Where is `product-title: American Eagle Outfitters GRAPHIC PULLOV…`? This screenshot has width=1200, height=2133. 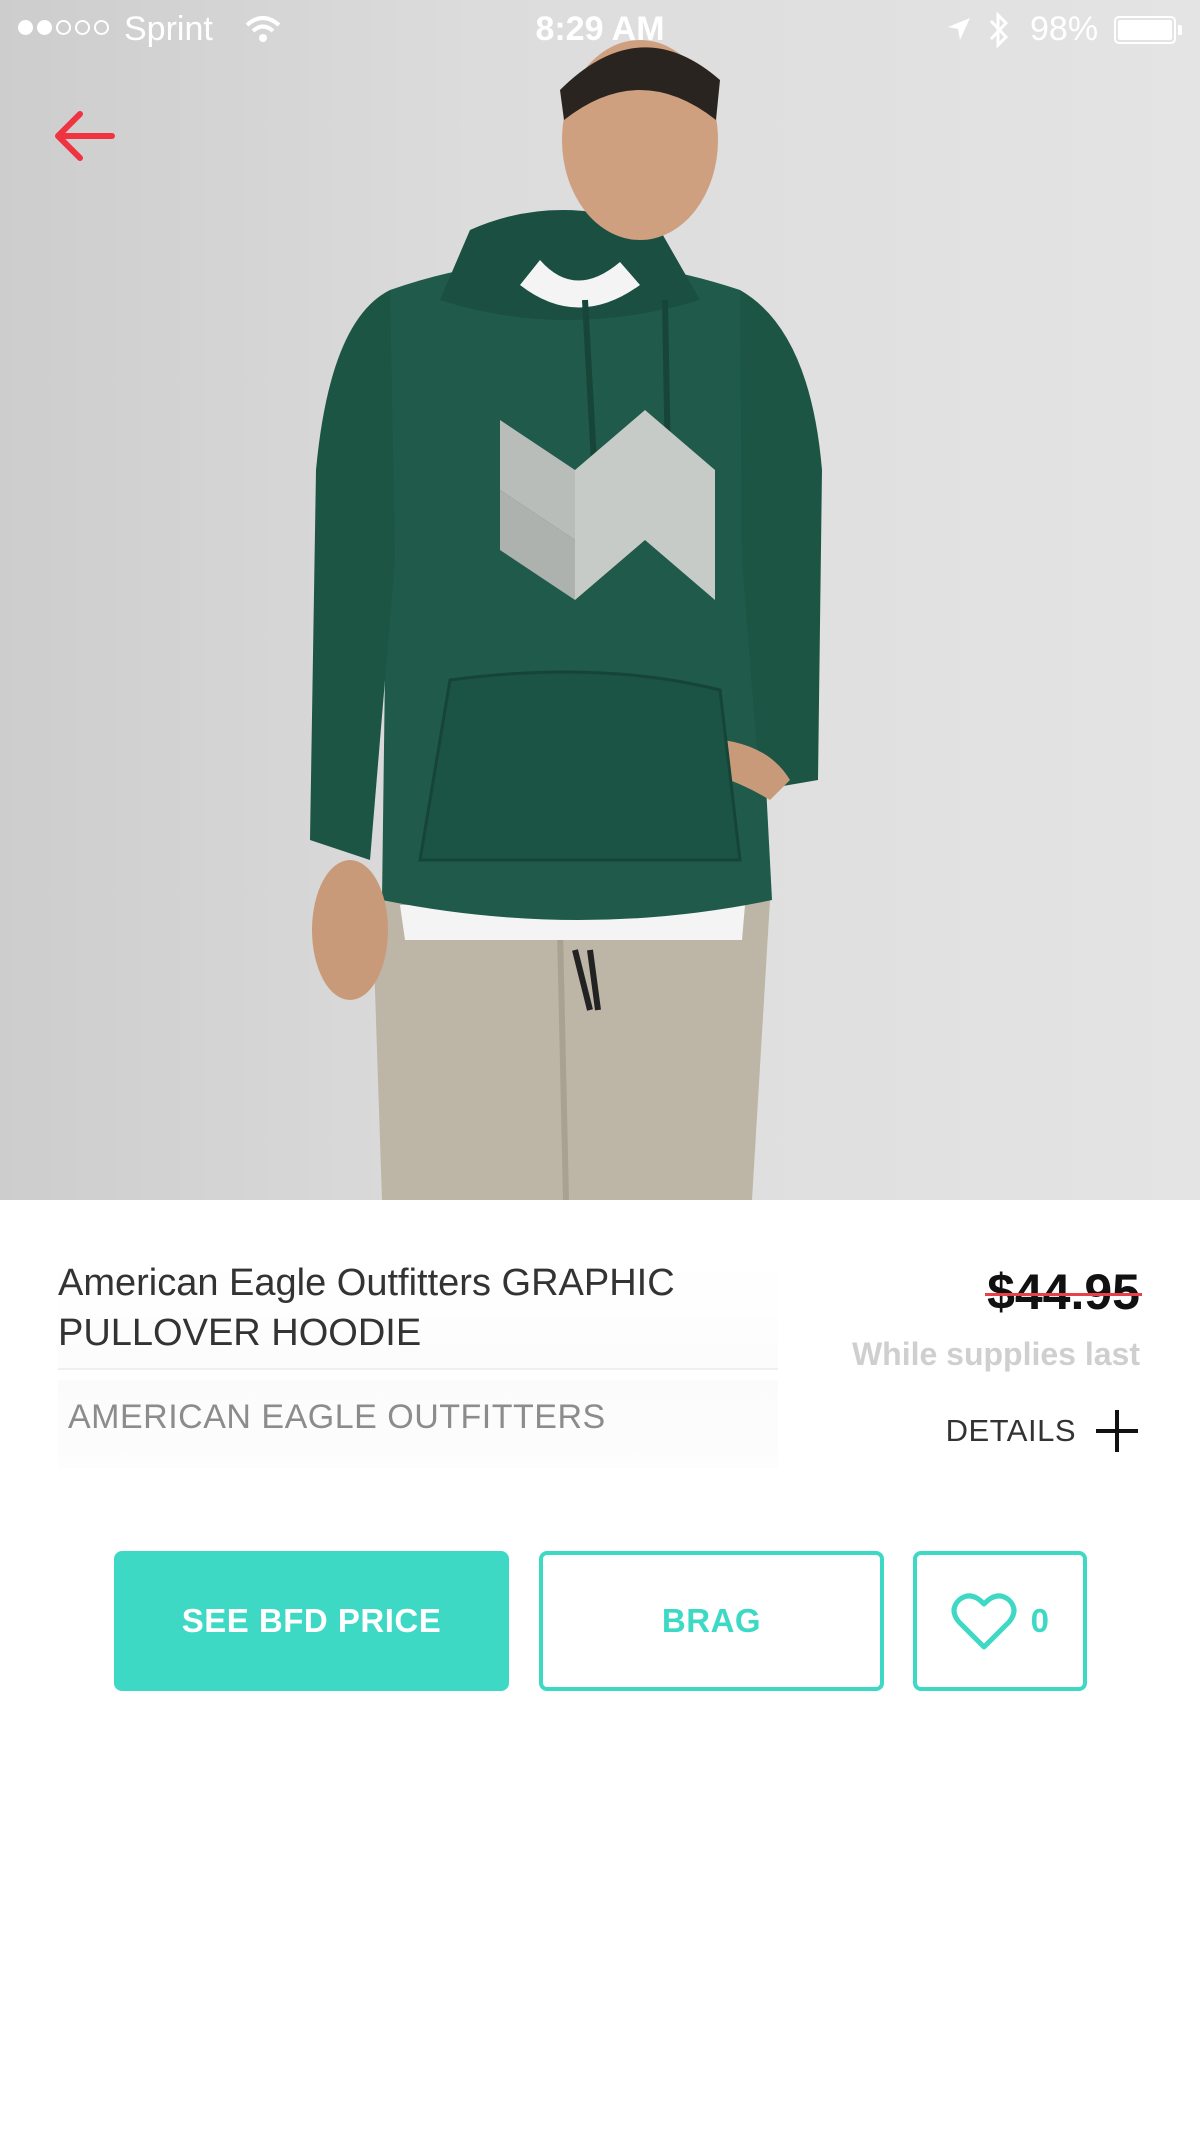
product-title: American Eagle Outfitters GRAPHIC PULLOV… is located at coordinates (366, 1308).